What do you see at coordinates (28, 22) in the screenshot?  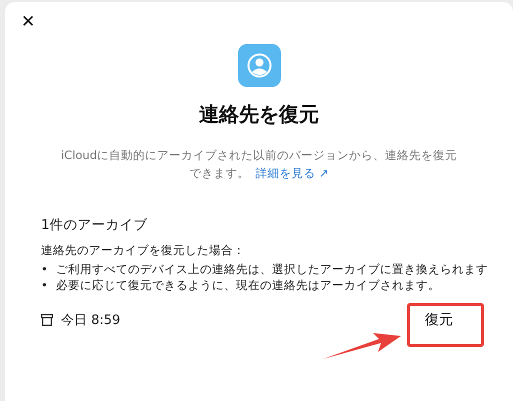 I see `close-button: ✕` at bounding box center [28, 22].